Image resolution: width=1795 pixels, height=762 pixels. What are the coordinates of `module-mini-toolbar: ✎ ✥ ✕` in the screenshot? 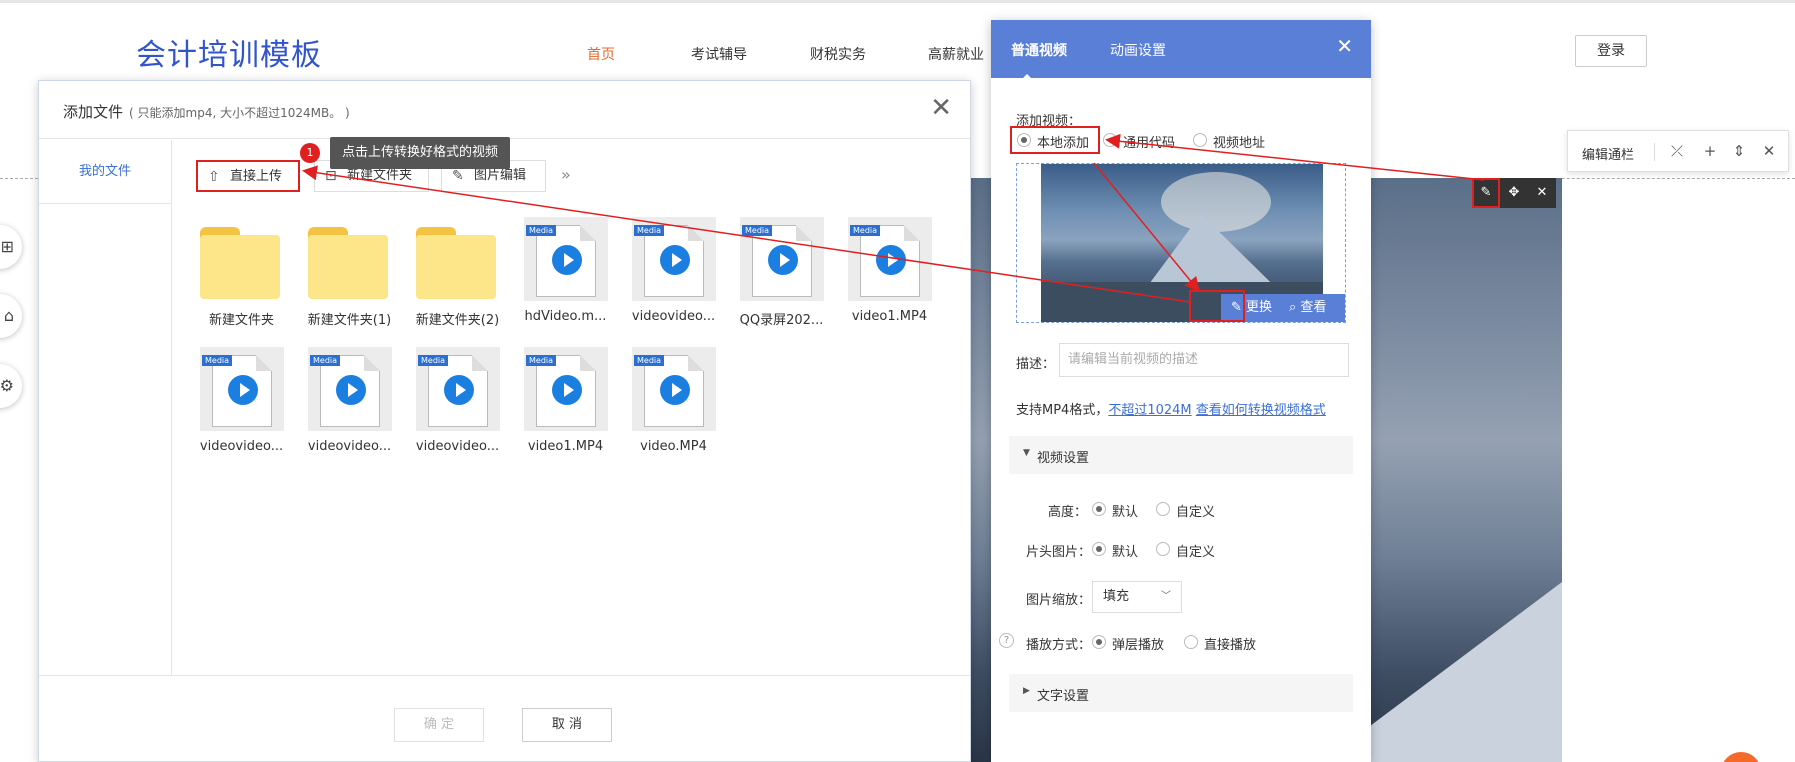 It's located at (1514, 193).